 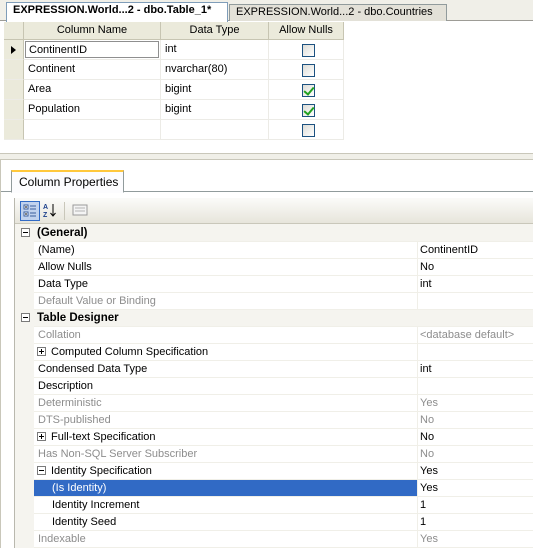 I want to click on property-row: Deterministic Yes, so click(x=274, y=403).